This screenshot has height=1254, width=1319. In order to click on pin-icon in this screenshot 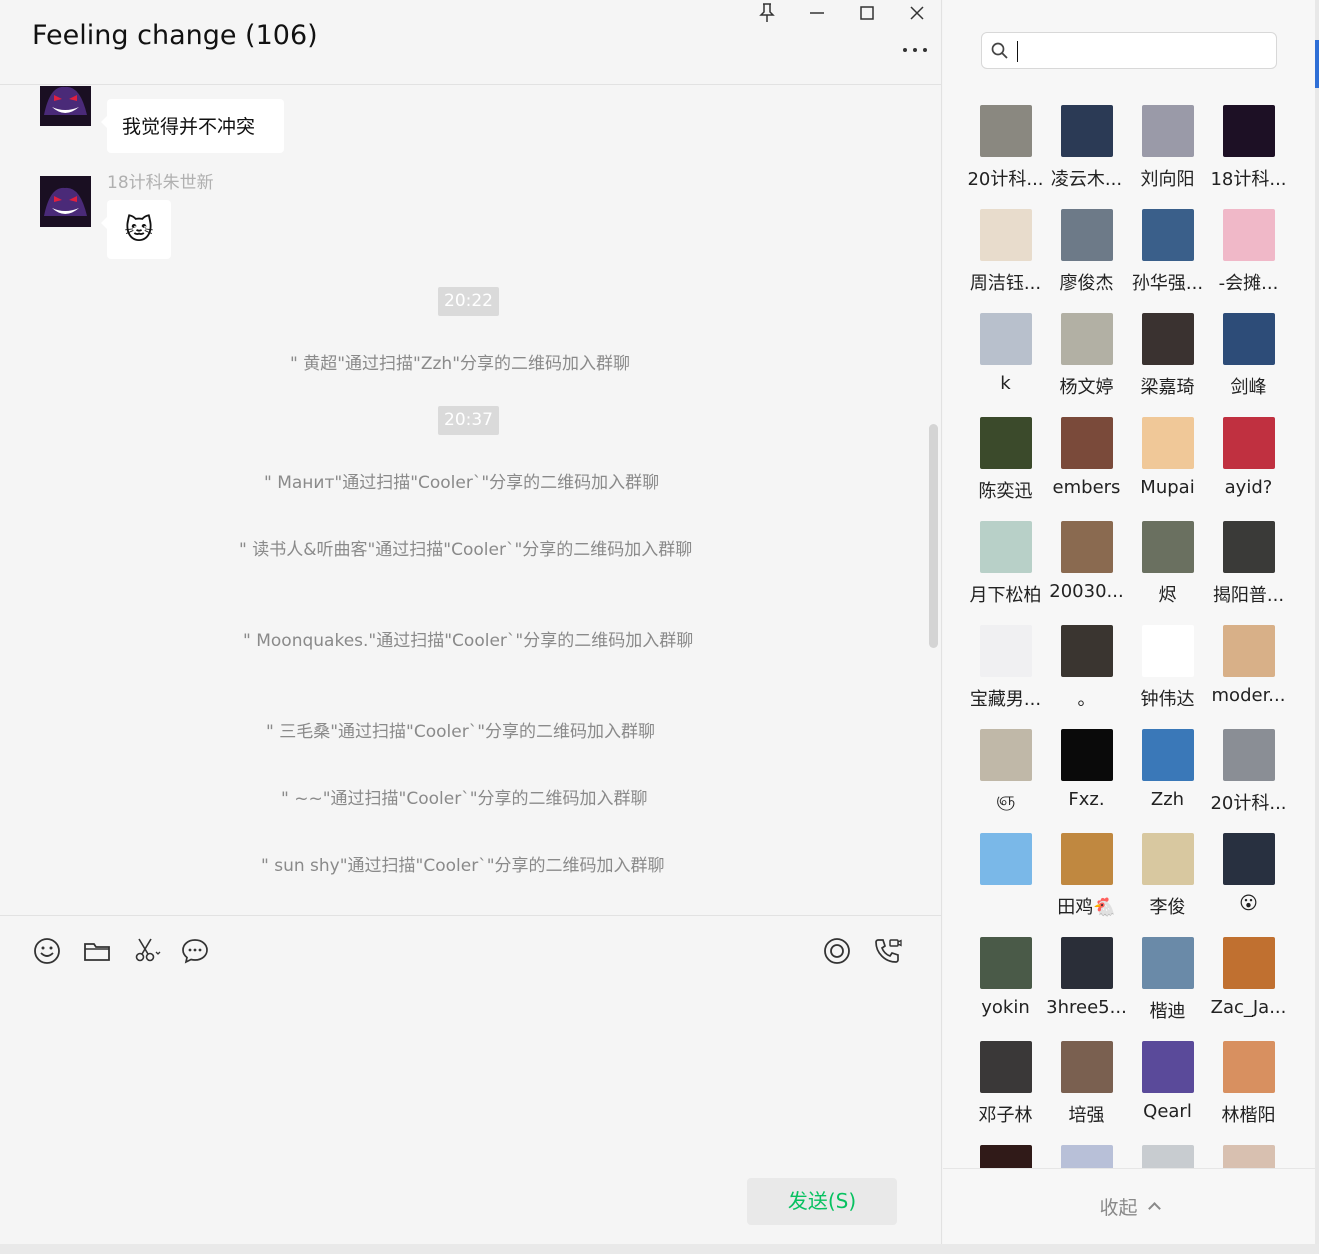, I will do `click(767, 13)`.